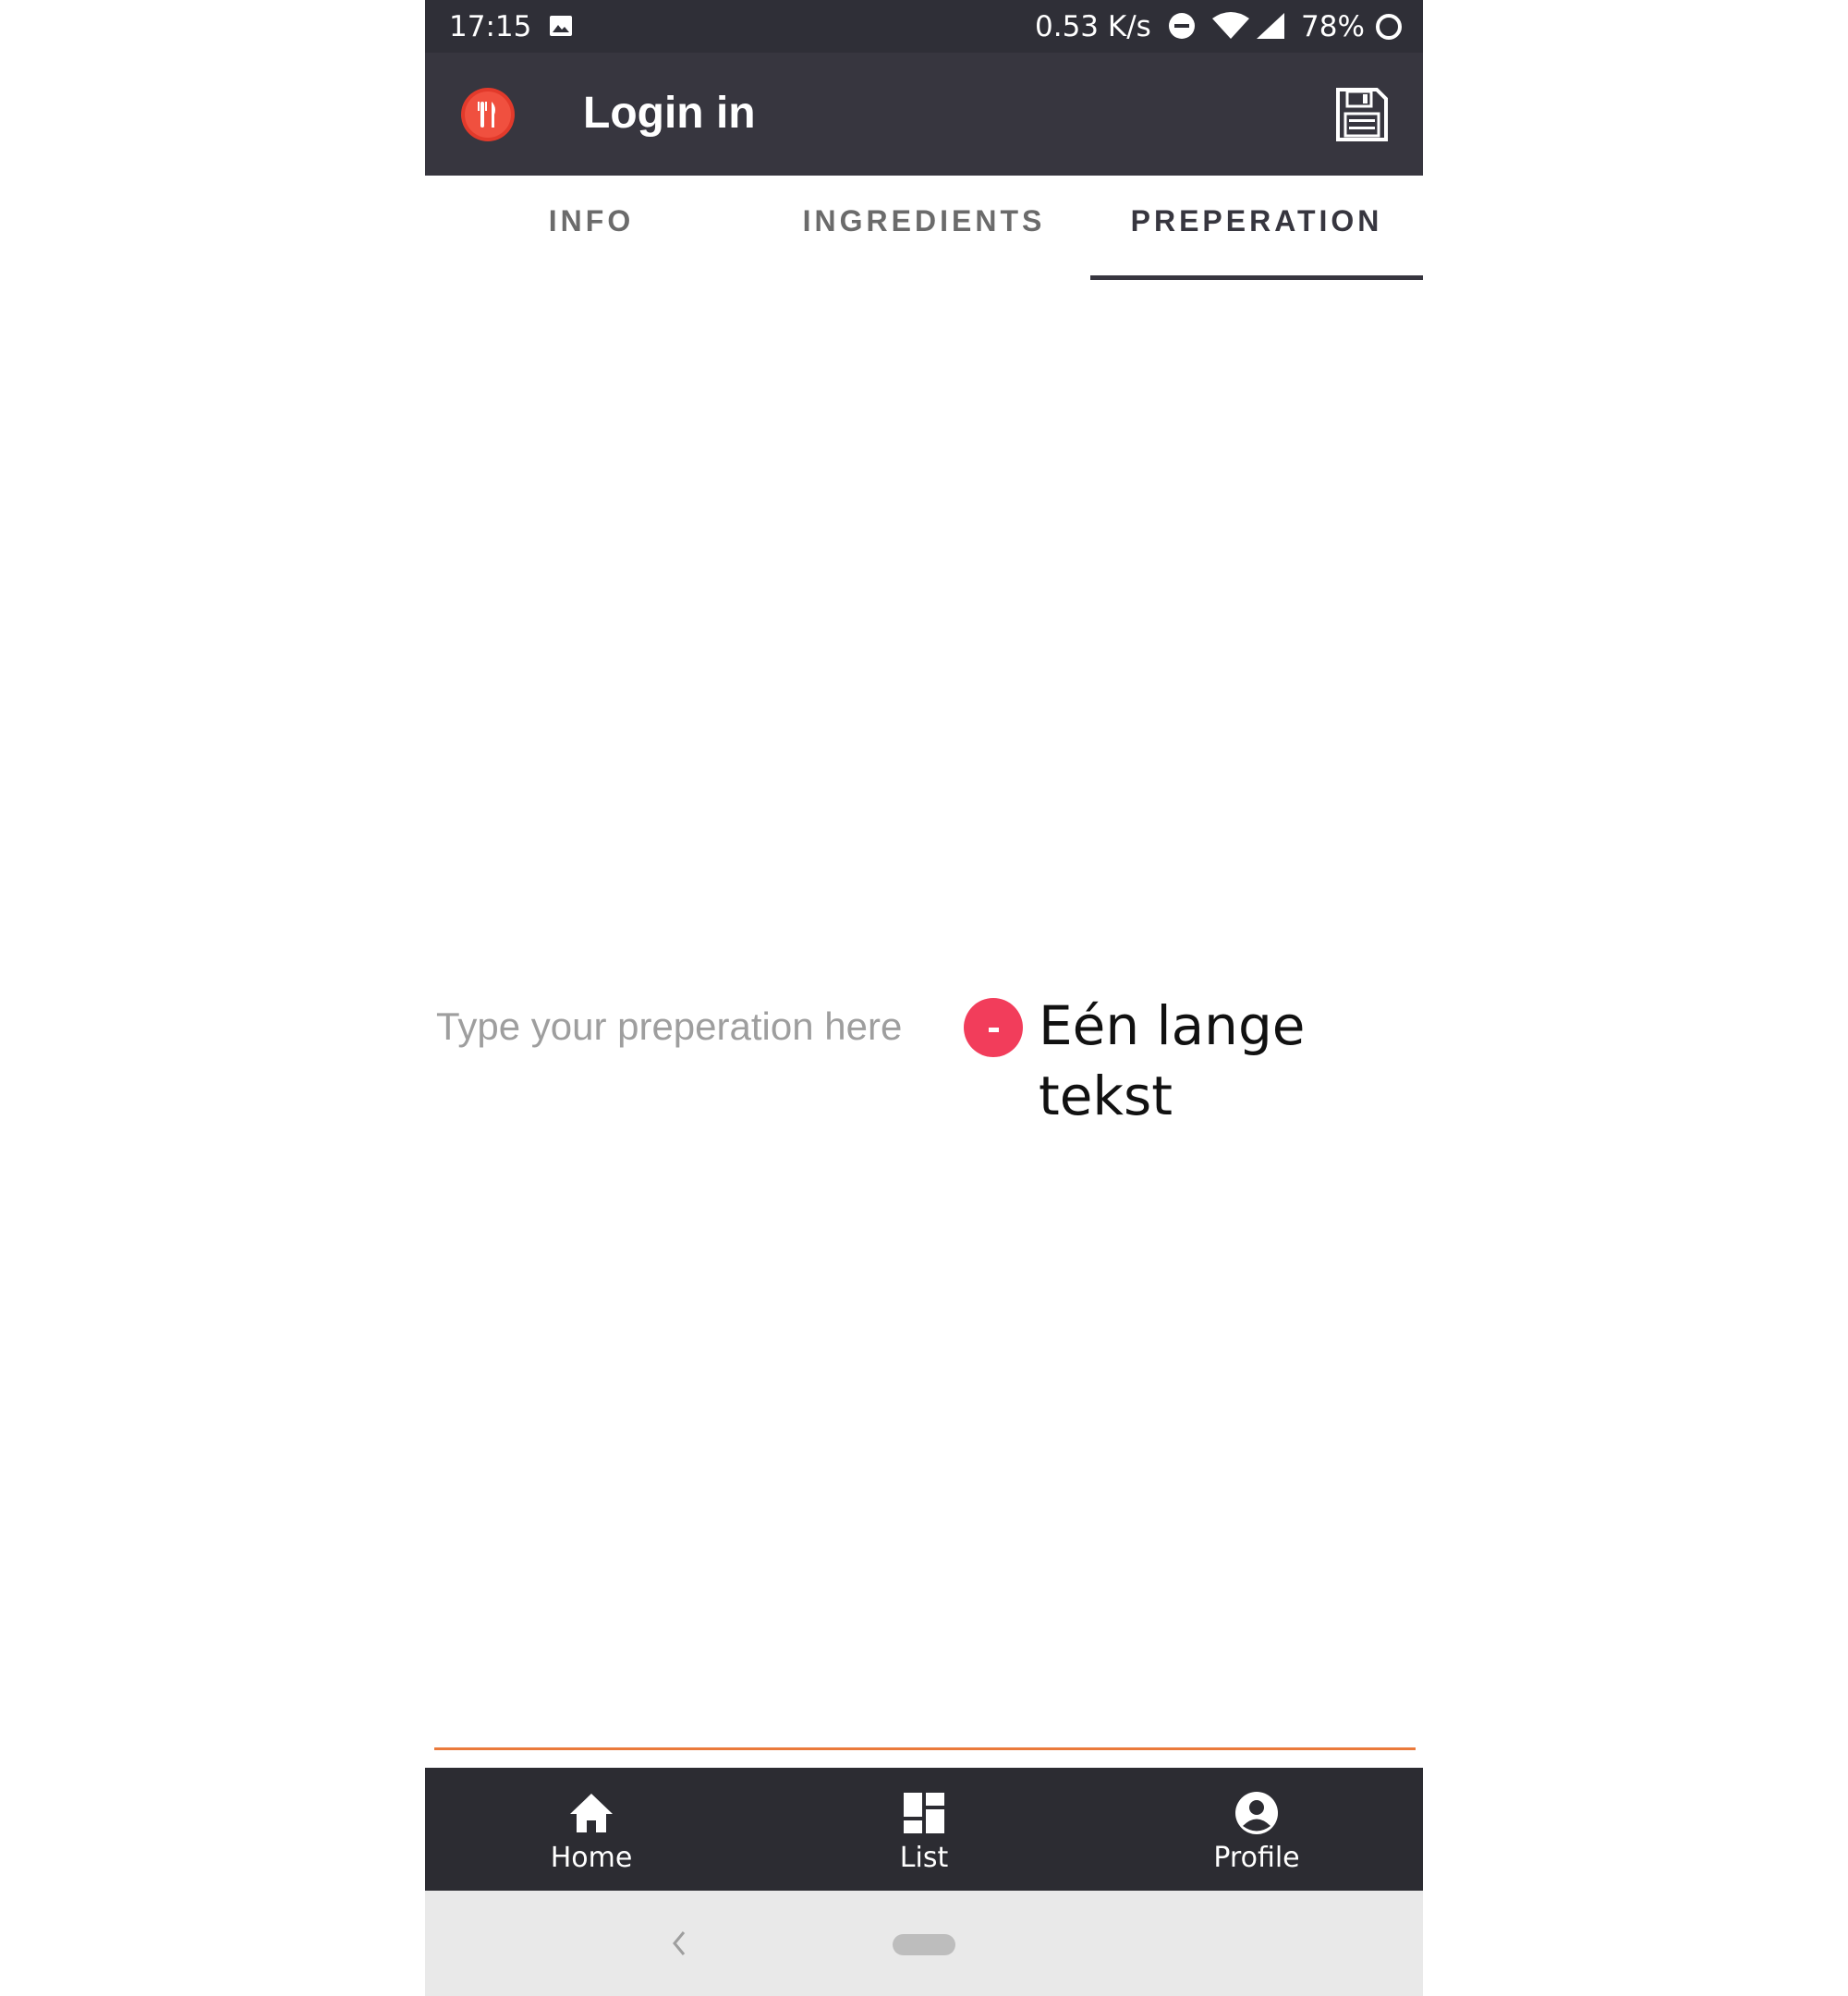 The image size is (1848, 1996). What do you see at coordinates (924, 26) in the screenshot?
I see `status-bar: 17:15 0.53 K/s 78%` at bounding box center [924, 26].